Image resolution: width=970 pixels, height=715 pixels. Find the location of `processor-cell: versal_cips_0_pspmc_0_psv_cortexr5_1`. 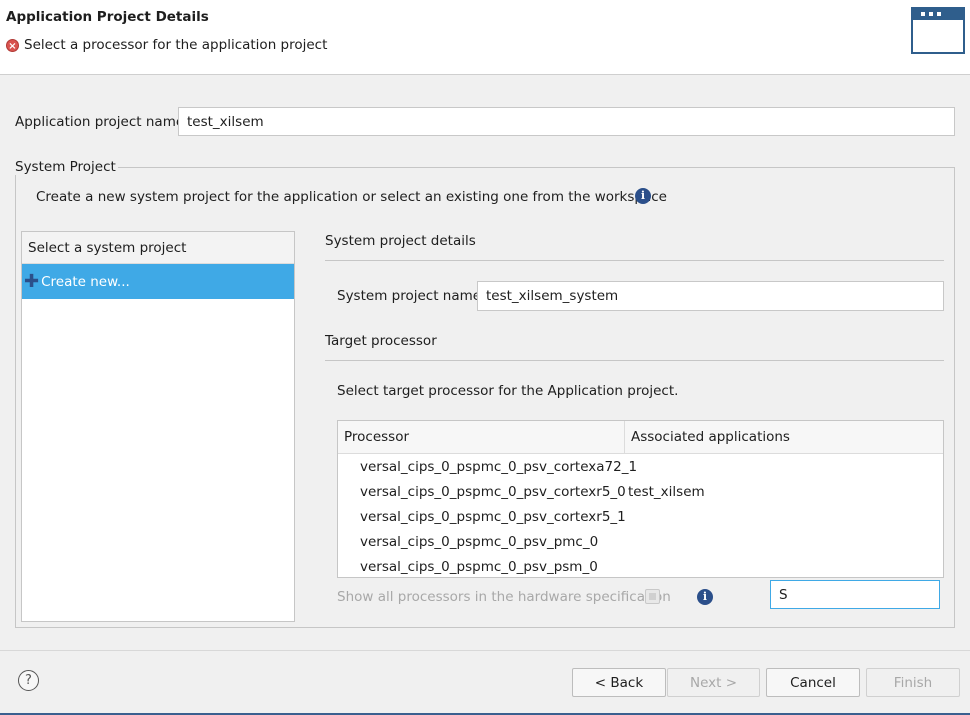

processor-cell: versal_cips_0_pspmc_0_psv_cortexr5_1 is located at coordinates (493, 516).